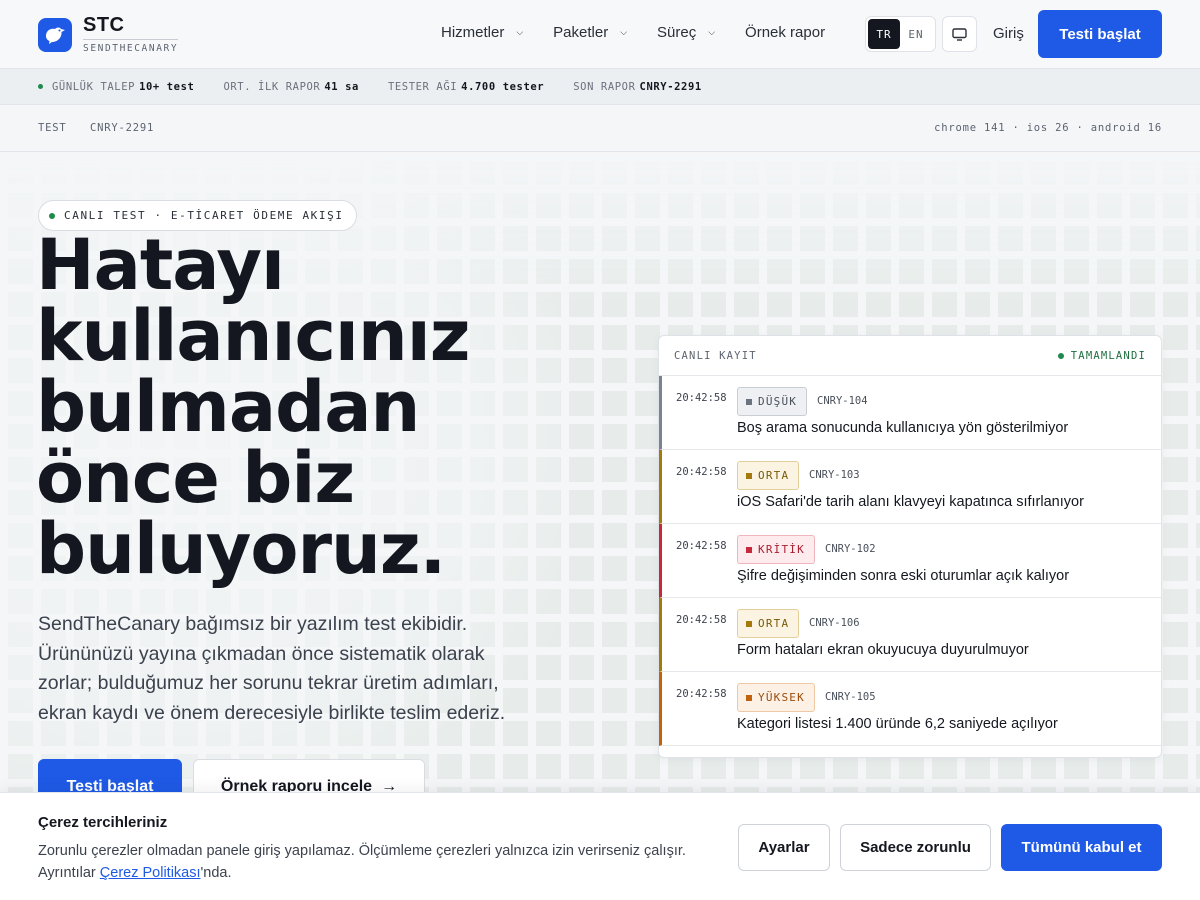 The width and height of the screenshot is (1200, 900). I want to click on start-test-button: Testi başlat, so click(1100, 34).